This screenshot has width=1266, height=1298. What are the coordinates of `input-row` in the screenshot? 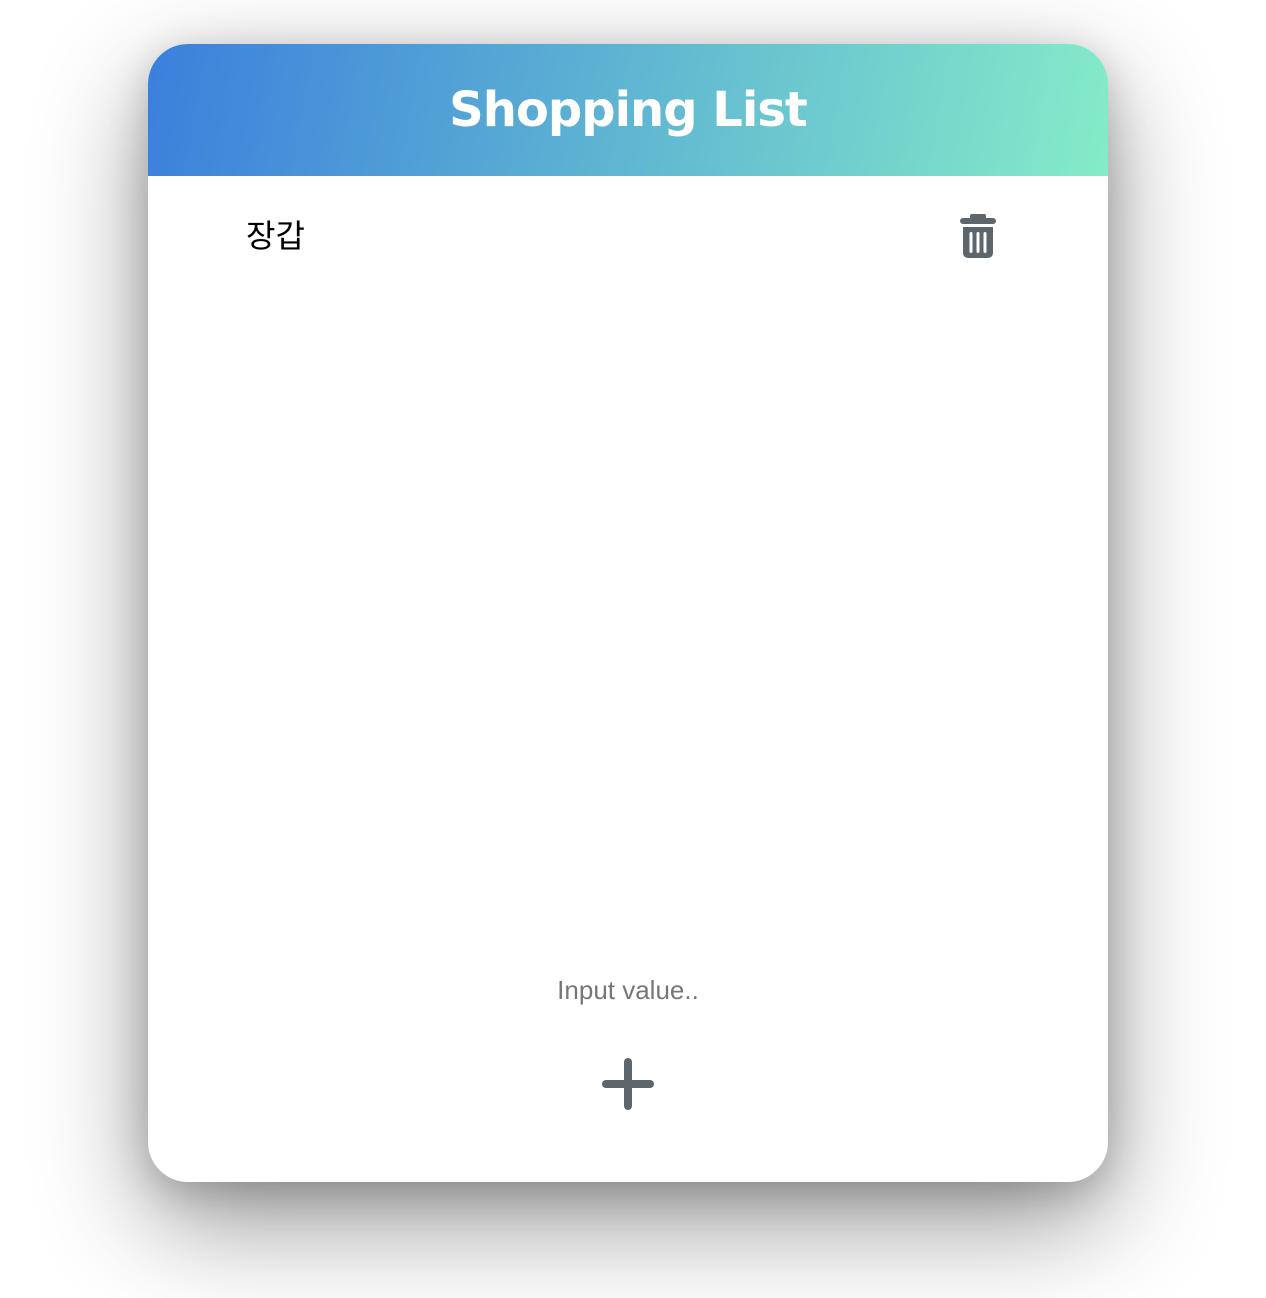 It's located at (628, 990).